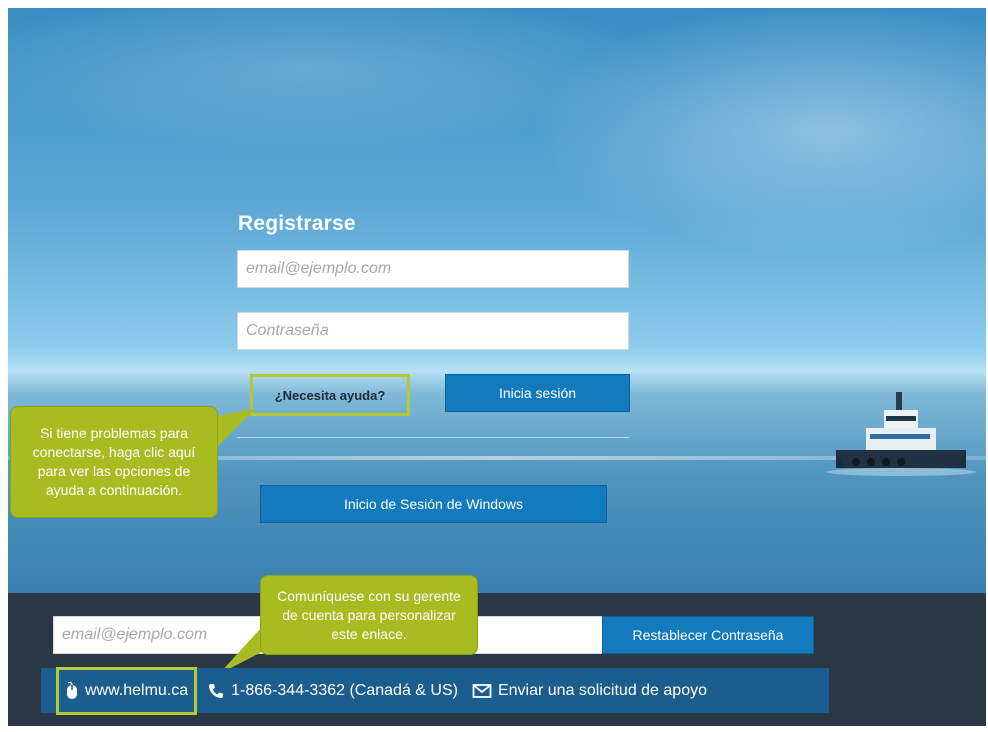 This screenshot has height=732, width=988. What do you see at coordinates (901, 434) in the screenshot?
I see `tugboat-image` at bounding box center [901, 434].